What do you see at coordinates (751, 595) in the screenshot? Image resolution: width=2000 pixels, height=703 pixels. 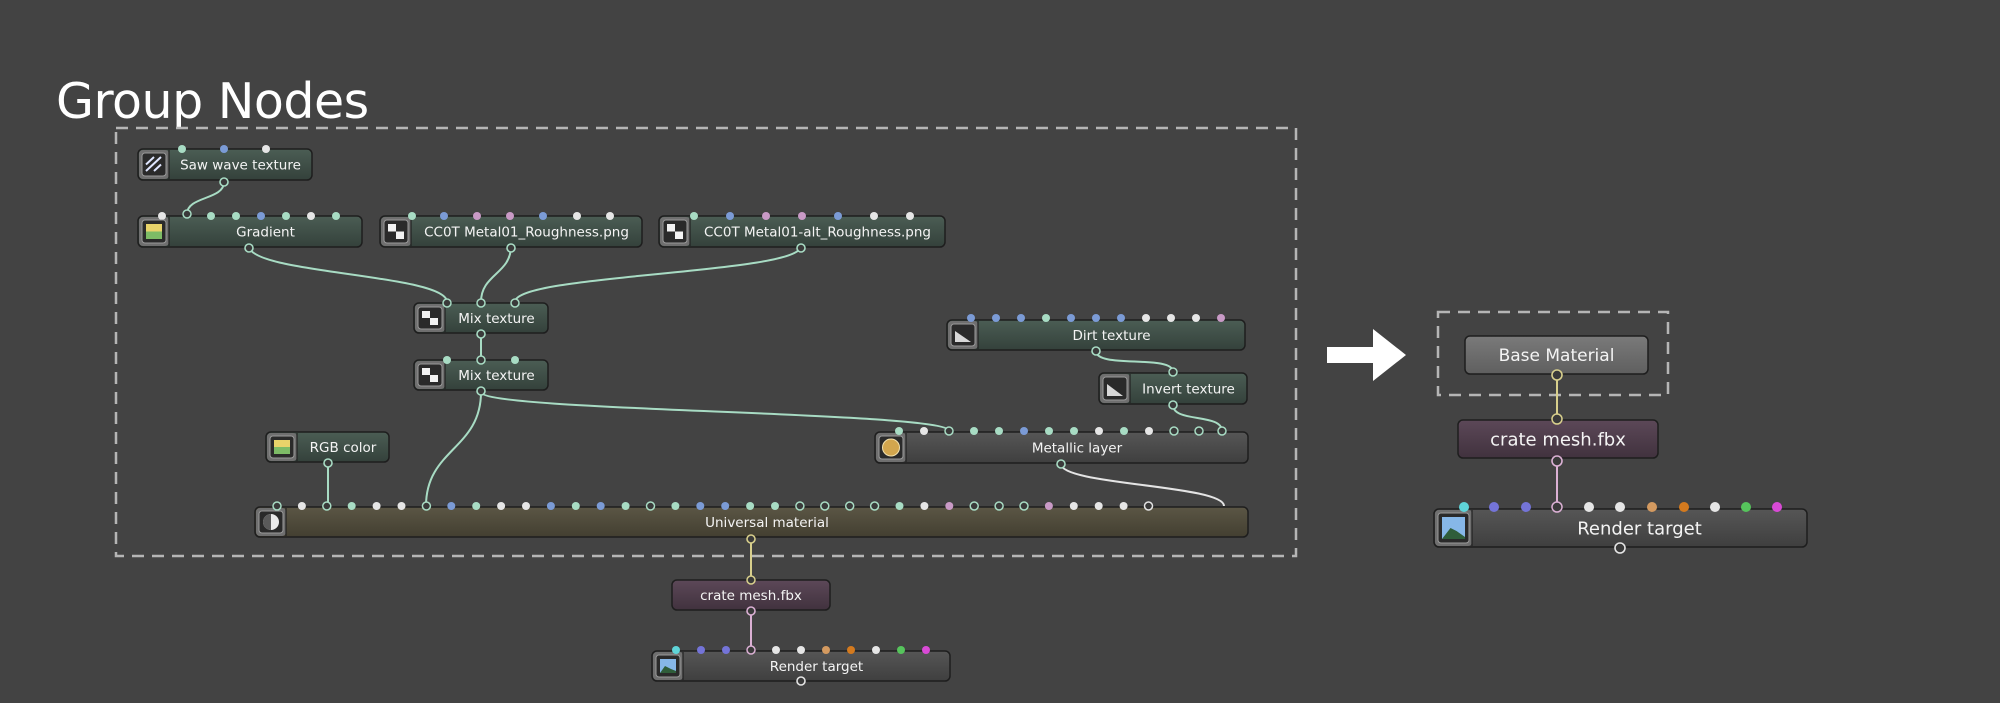 I see `crate-mesh-node: crate mesh.fbx` at bounding box center [751, 595].